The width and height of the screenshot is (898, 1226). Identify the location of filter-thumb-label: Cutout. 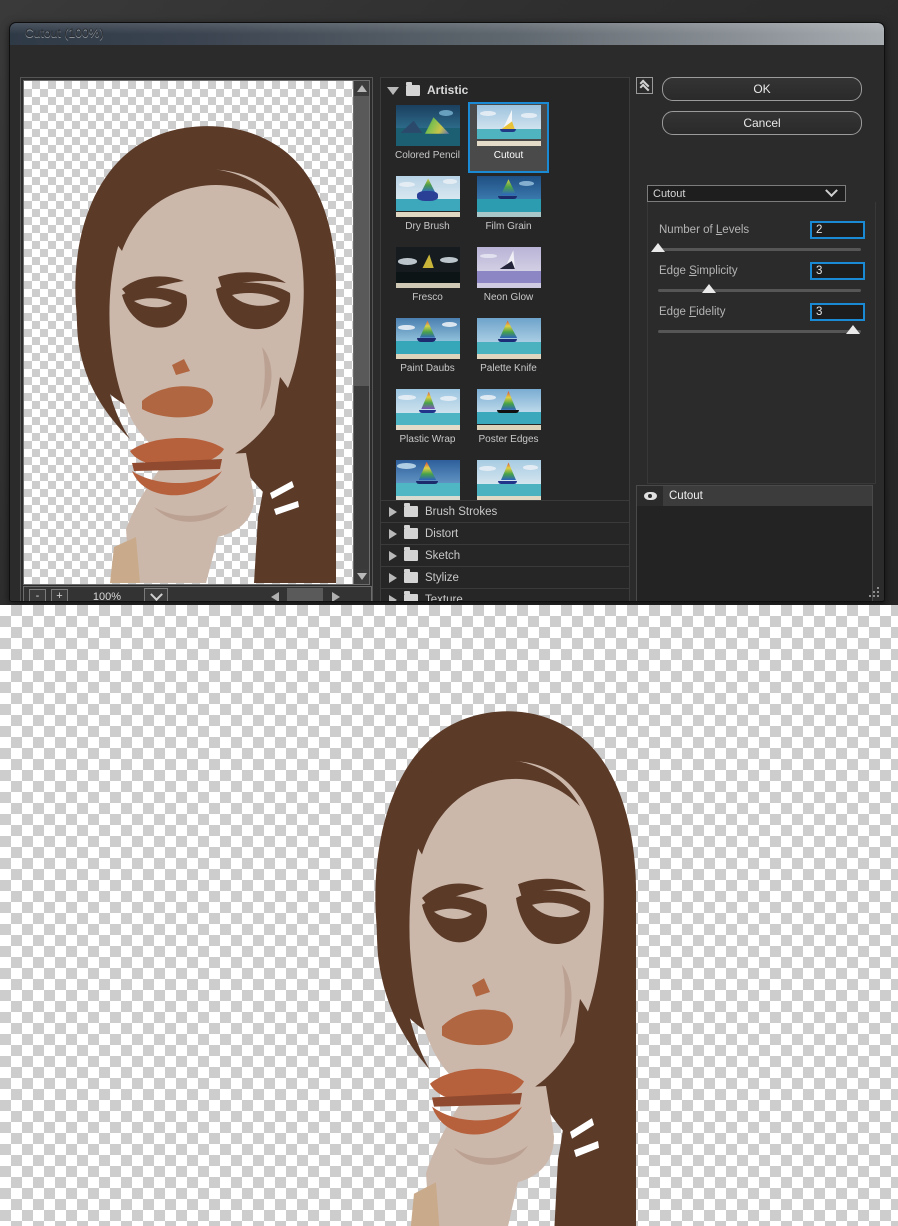
(508, 155).